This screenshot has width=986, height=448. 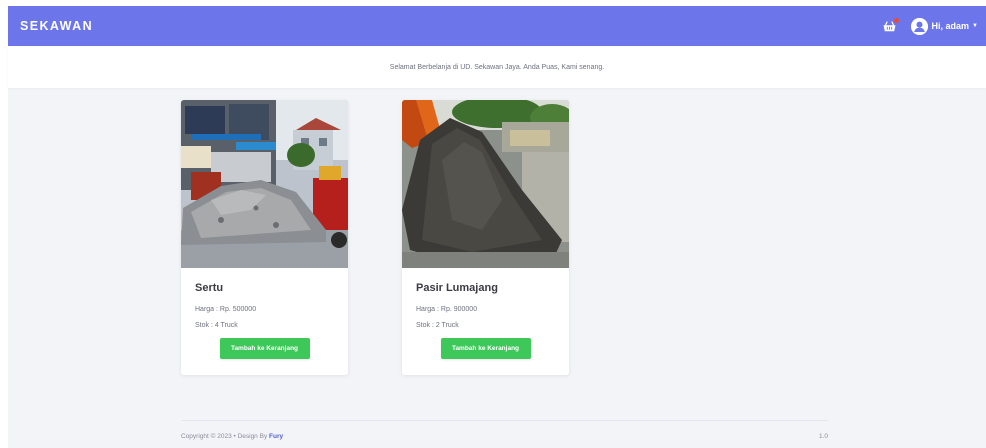 What do you see at coordinates (950, 26) in the screenshot?
I see `user-greeting: Hi, adam` at bounding box center [950, 26].